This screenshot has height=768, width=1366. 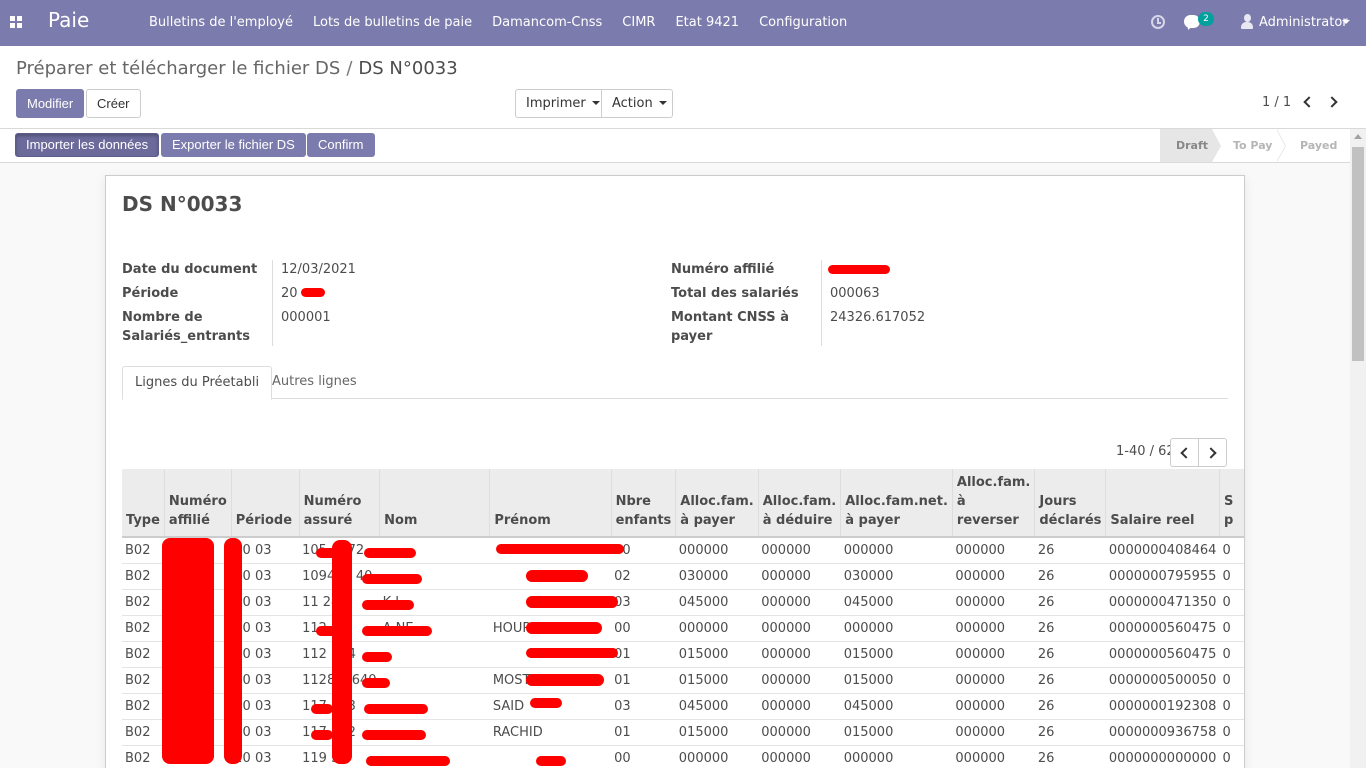 I want to click on user-avatar-icon, so click(x=1247, y=22).